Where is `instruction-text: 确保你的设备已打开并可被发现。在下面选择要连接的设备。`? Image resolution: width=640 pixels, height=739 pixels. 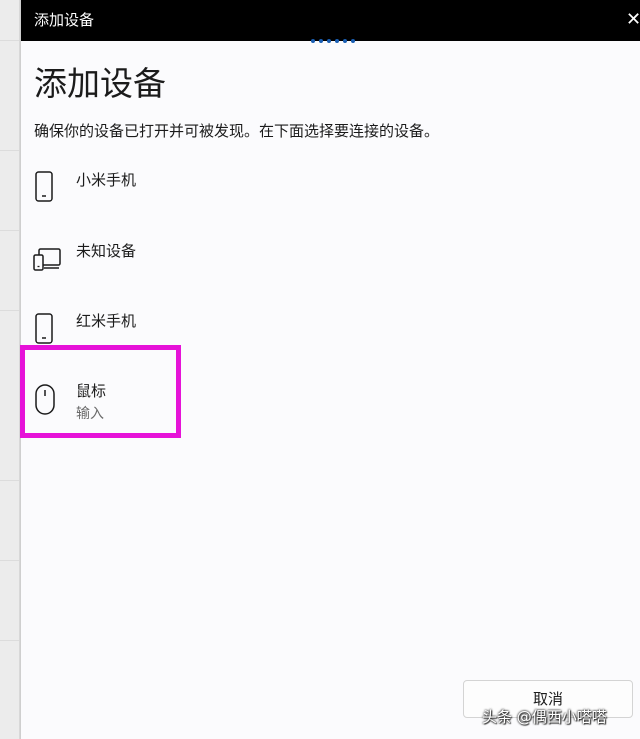
instruction-text: 确保你的设备已打开并可被发现。在下面选择要连接的设备。 is located at coordinates (237, 131).